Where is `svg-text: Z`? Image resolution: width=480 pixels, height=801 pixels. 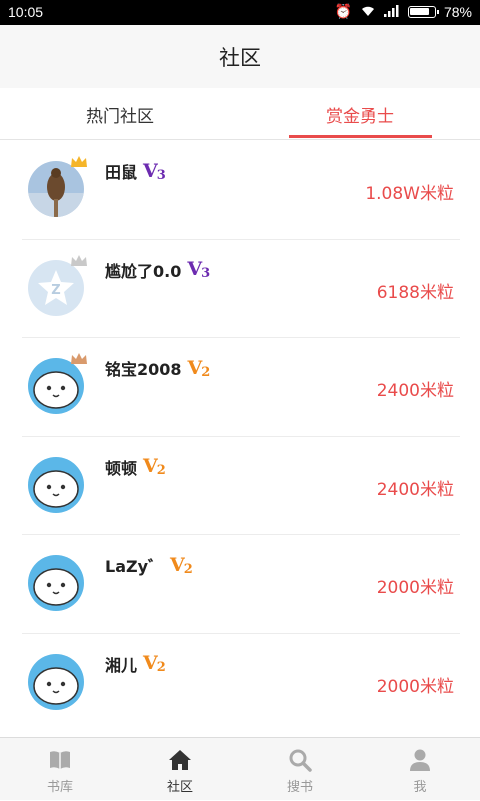 svg-text: Z is located at coordinates (55, 290).